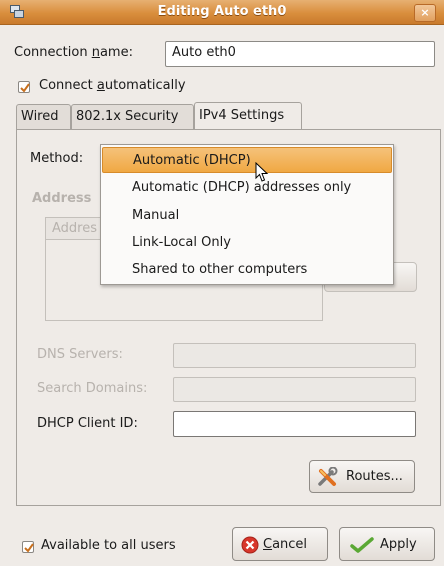  What do you see at coordinates (74, 228) in the screenshot?
I see `addresses-column-header: Addres` at bounding box center [74, 228].